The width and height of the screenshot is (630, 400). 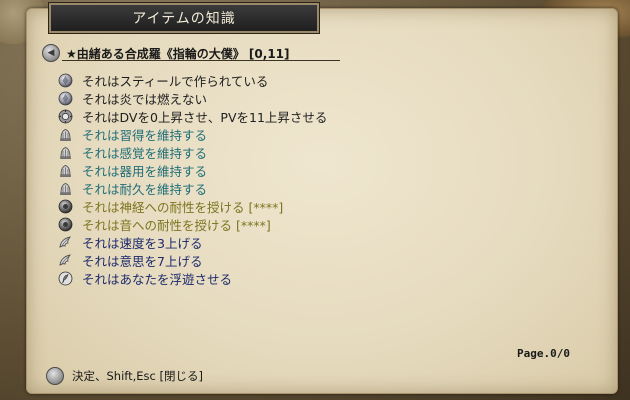 I want to click on enchantment-text: それは音への耐性を授ける [****], so click(x=176, y=225).